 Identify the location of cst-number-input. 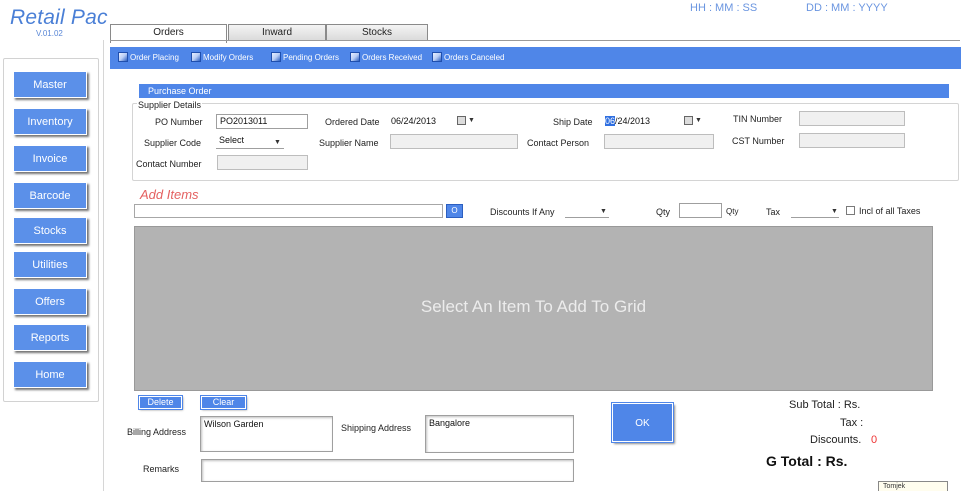
(852, 140).